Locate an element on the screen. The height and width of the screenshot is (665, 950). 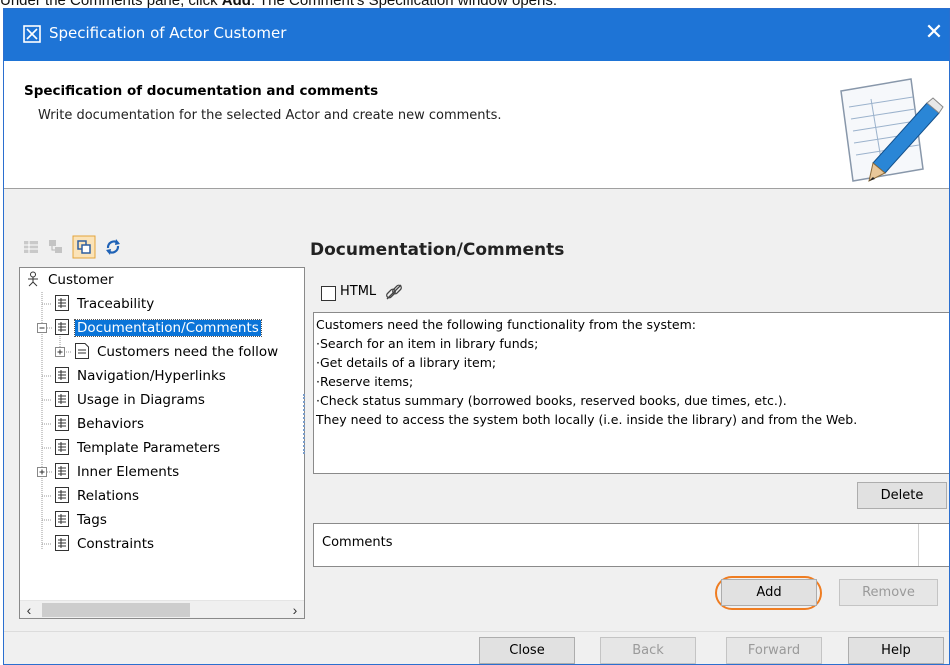
tree-item-label: Customers need the follow is located at coordinates (188, 352).